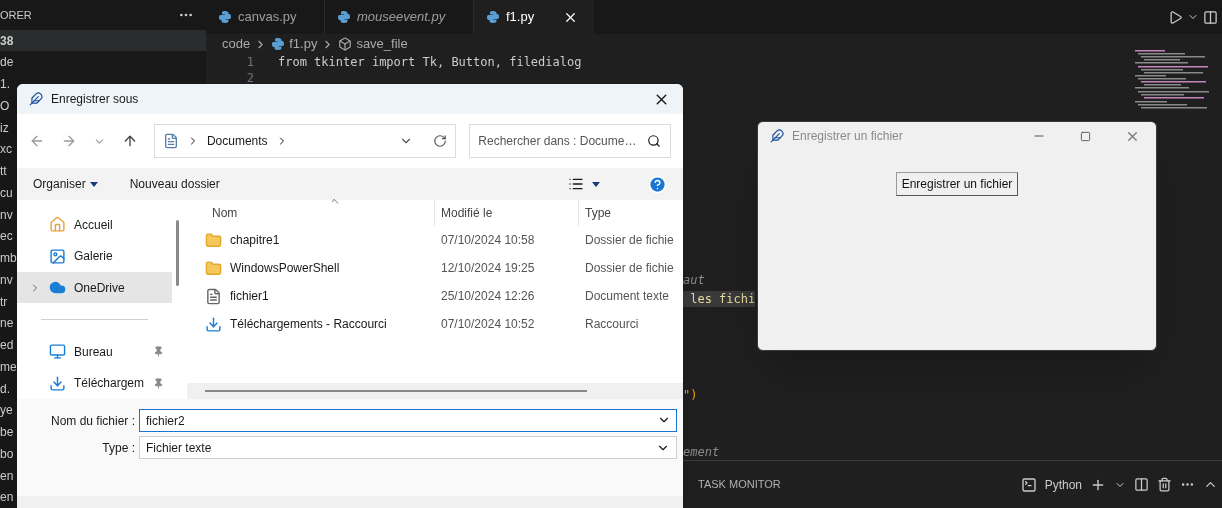 The height and width of the screenshot is (508, 1222). What do you see at coordinates (690, 394) in the screenshot?
I see `code-fragment: ")` at bounding box center [690, 394].